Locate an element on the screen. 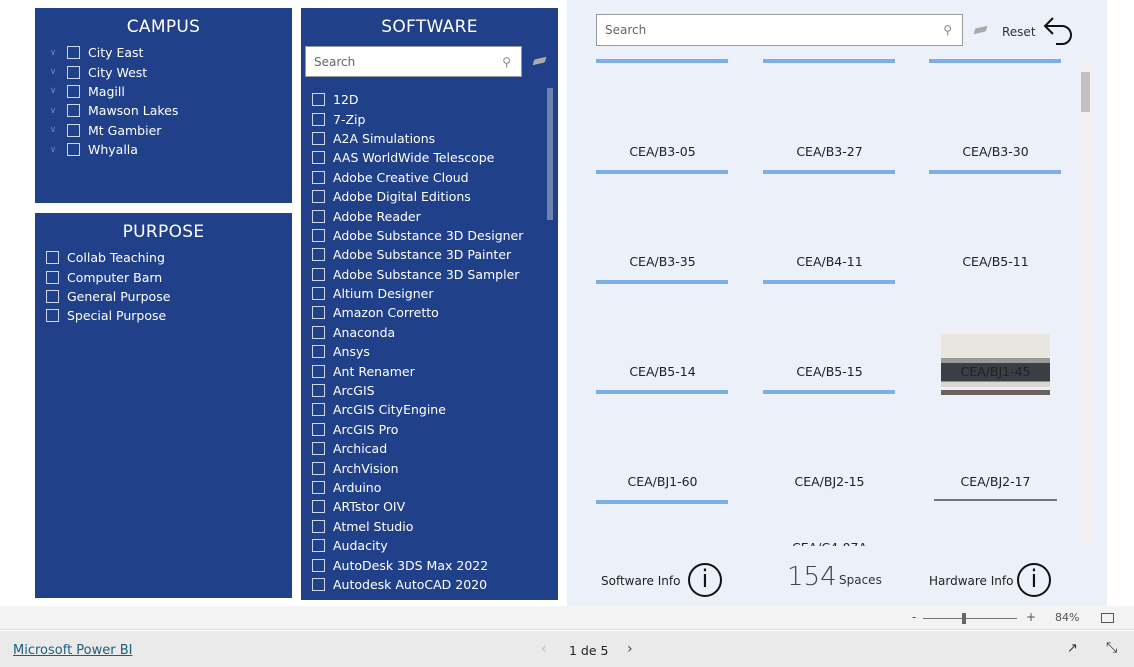 Image resolution: width=1134 pixels, height=667 pixels. room-card: CEA/B4-11 is located at coordinates (829, 261).